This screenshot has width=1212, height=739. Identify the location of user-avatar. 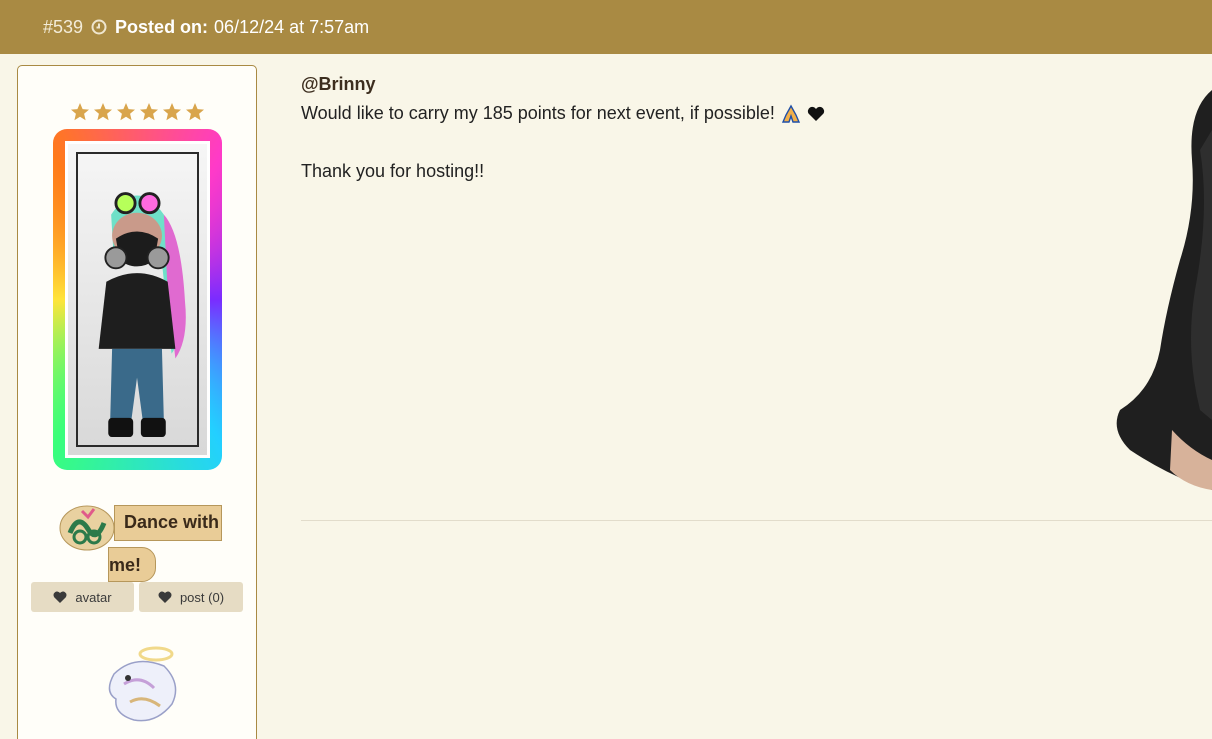
(137, 299).